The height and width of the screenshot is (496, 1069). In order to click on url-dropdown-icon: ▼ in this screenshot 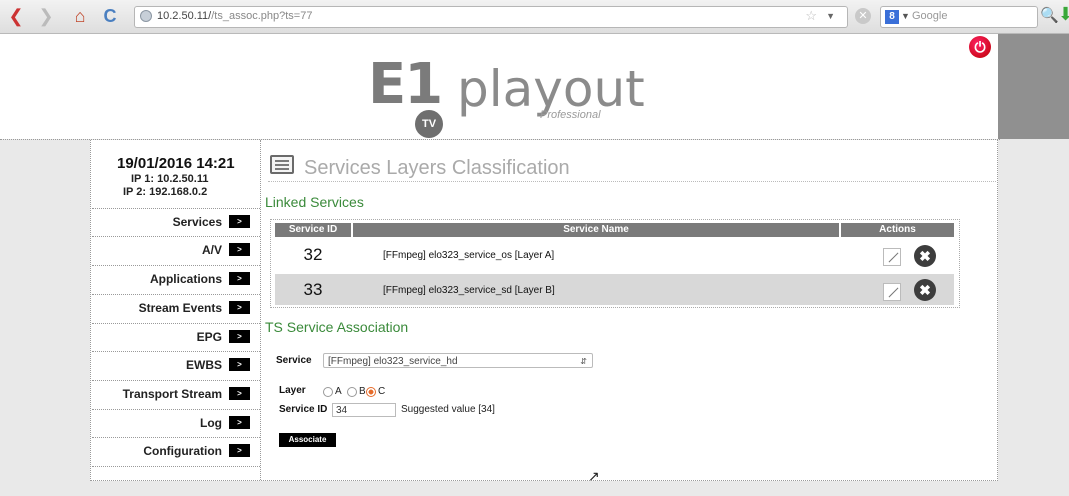, I will do `click(830, 16)`.